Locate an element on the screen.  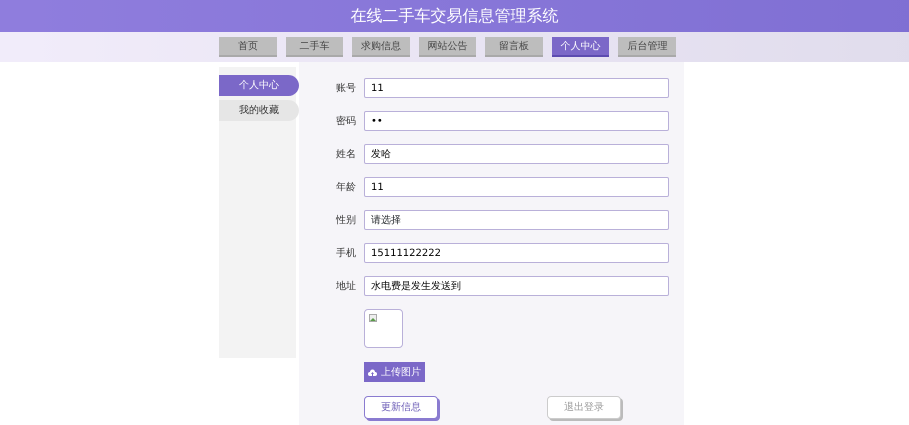
nav-tab: 网站公告 is located at coordinates (447, 47).